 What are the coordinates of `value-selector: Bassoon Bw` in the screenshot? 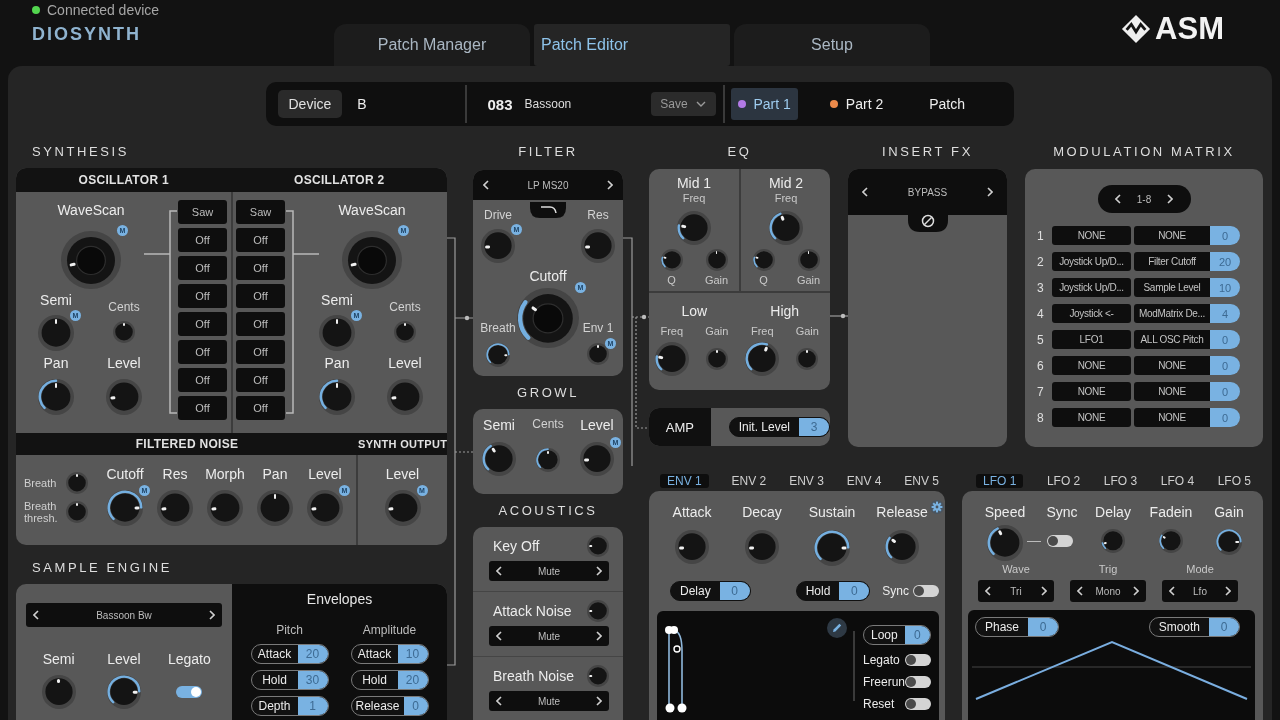 It's located at (124, 615).